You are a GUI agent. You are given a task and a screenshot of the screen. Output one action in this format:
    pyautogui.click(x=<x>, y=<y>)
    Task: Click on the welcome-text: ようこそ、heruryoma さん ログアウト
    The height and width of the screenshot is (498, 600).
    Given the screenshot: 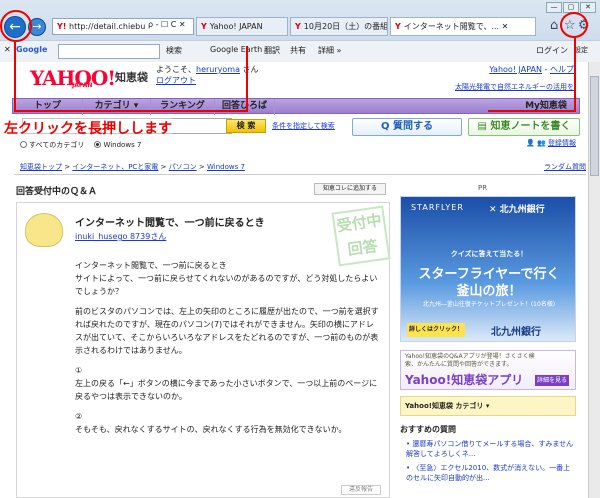 What is the action you would take?
    pyautogui.click(x=207, y=75)
    